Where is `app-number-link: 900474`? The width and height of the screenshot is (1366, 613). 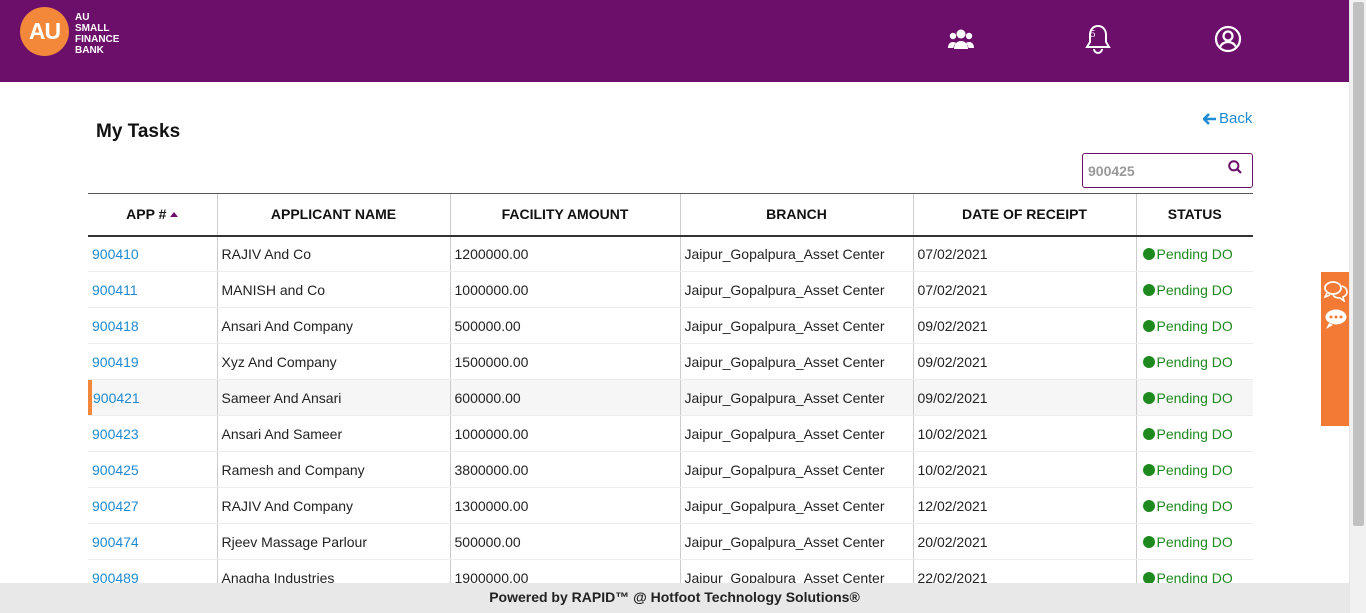
app-number-link: 900474 is located at coordinates (152, 541).